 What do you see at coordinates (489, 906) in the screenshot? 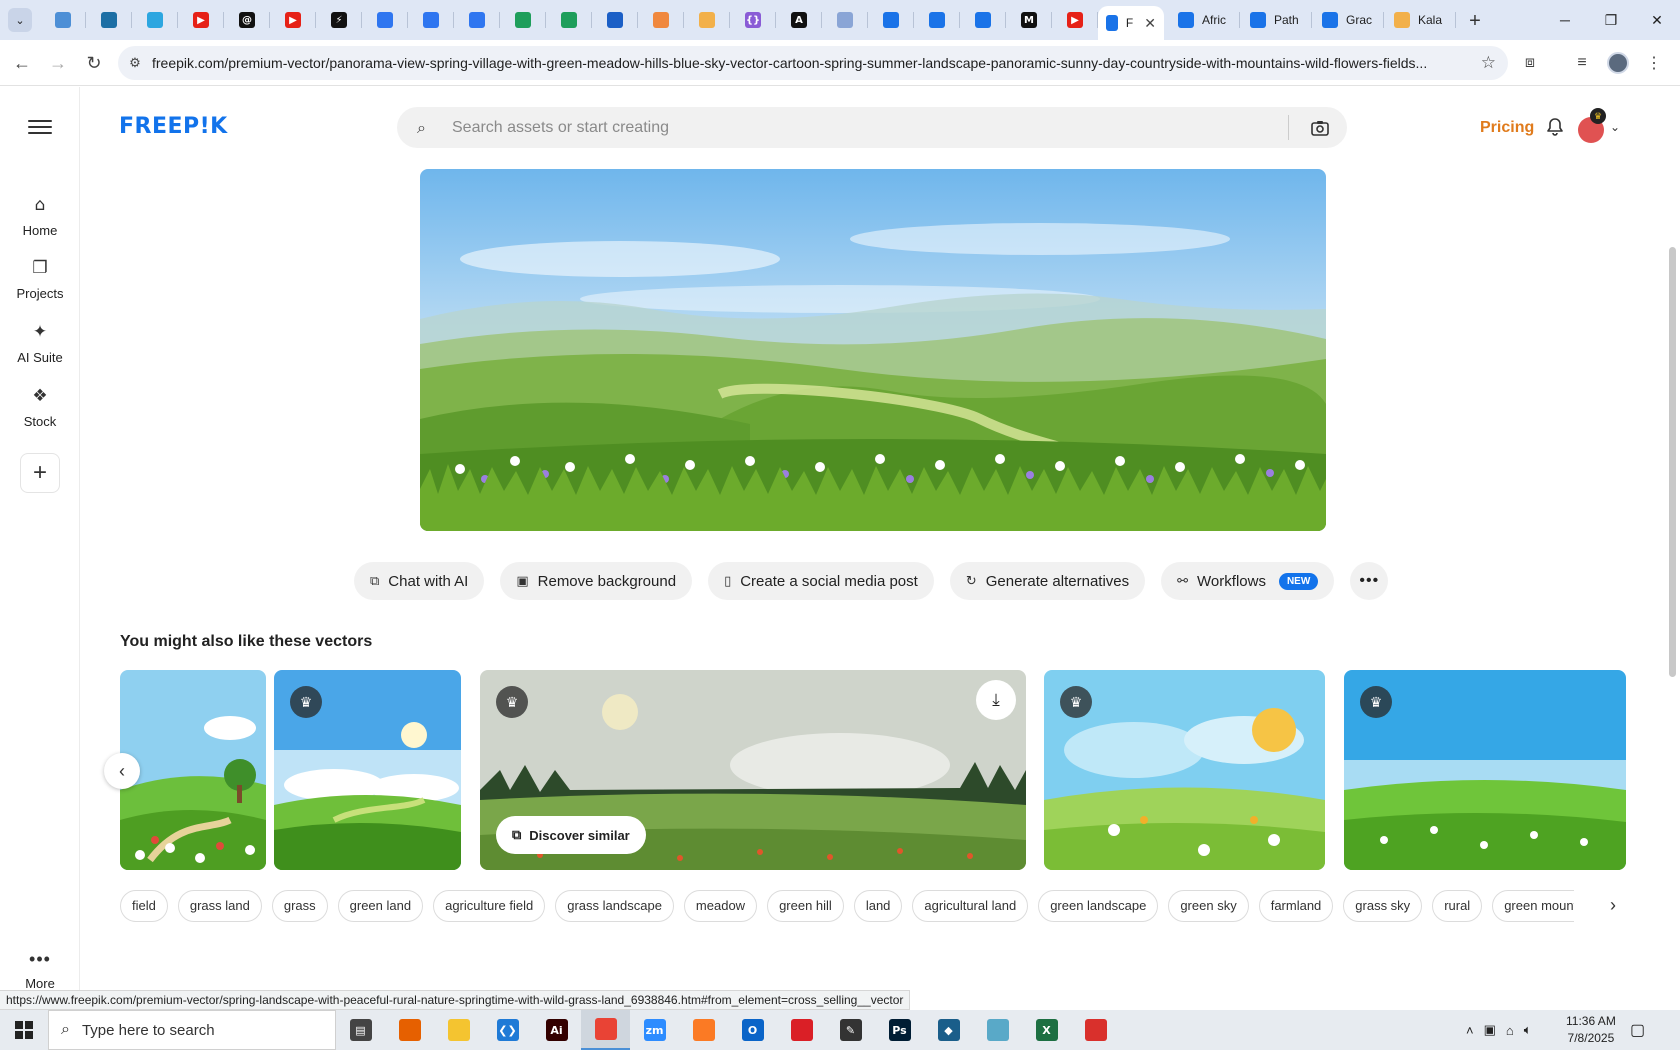
I see `tag-chip: agriculture field` at bounding box center [489, 906].